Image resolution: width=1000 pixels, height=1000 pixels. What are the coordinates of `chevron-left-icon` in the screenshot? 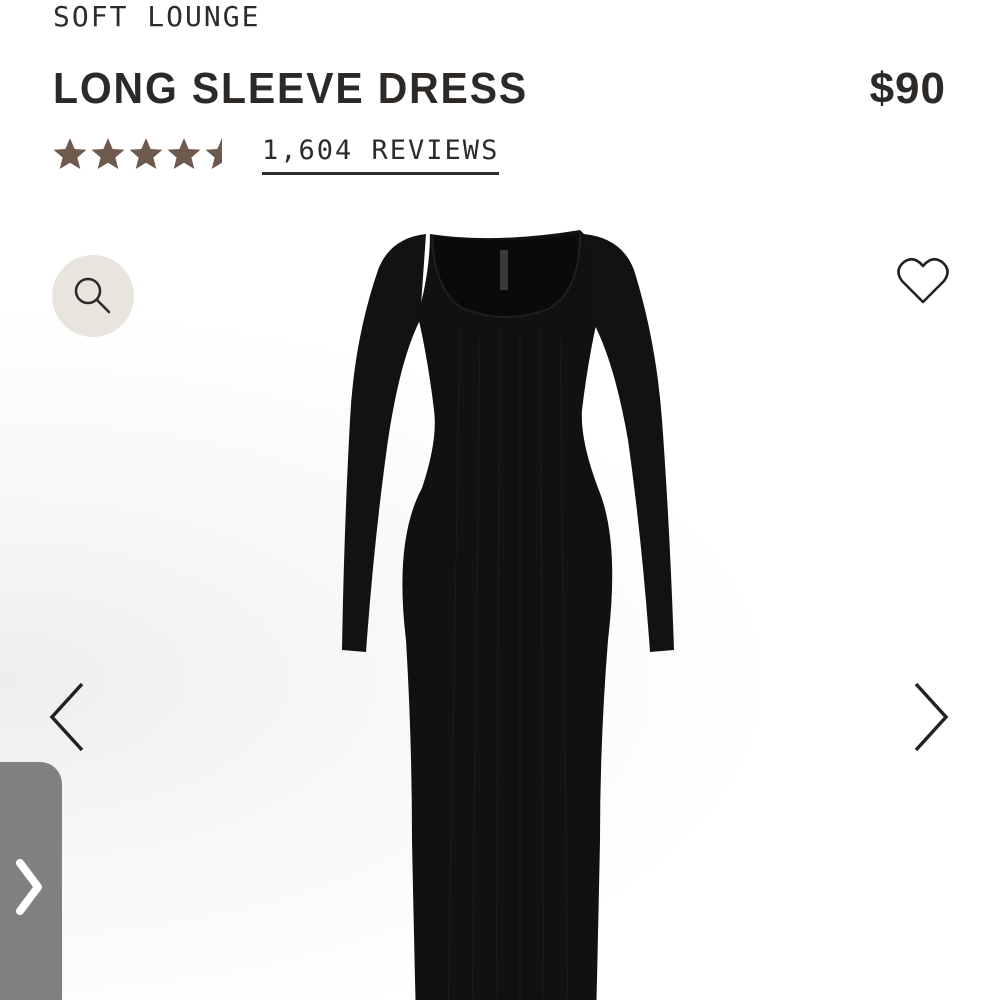 It's located at (68, 717).